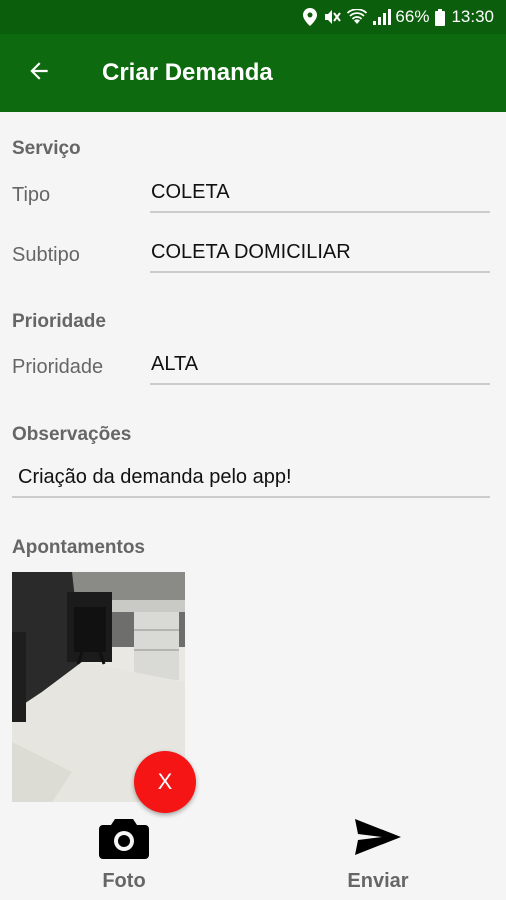 Image resolution: width=506 pixels, height=900 pixels. What do you see at coordinates (124, 839) in the screenshot?
I see `camera-icon` at bounding box center [124, 839].